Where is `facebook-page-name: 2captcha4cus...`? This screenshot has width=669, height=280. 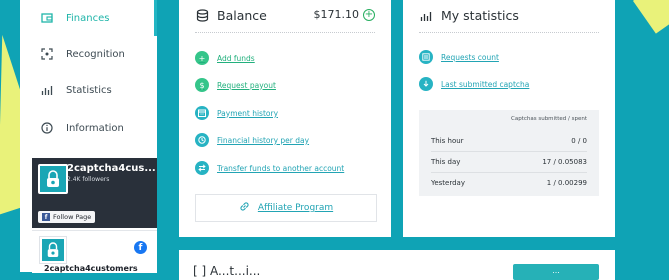 facebook-page-name: 2captcha4cus... is located at coordinates (111, 168).